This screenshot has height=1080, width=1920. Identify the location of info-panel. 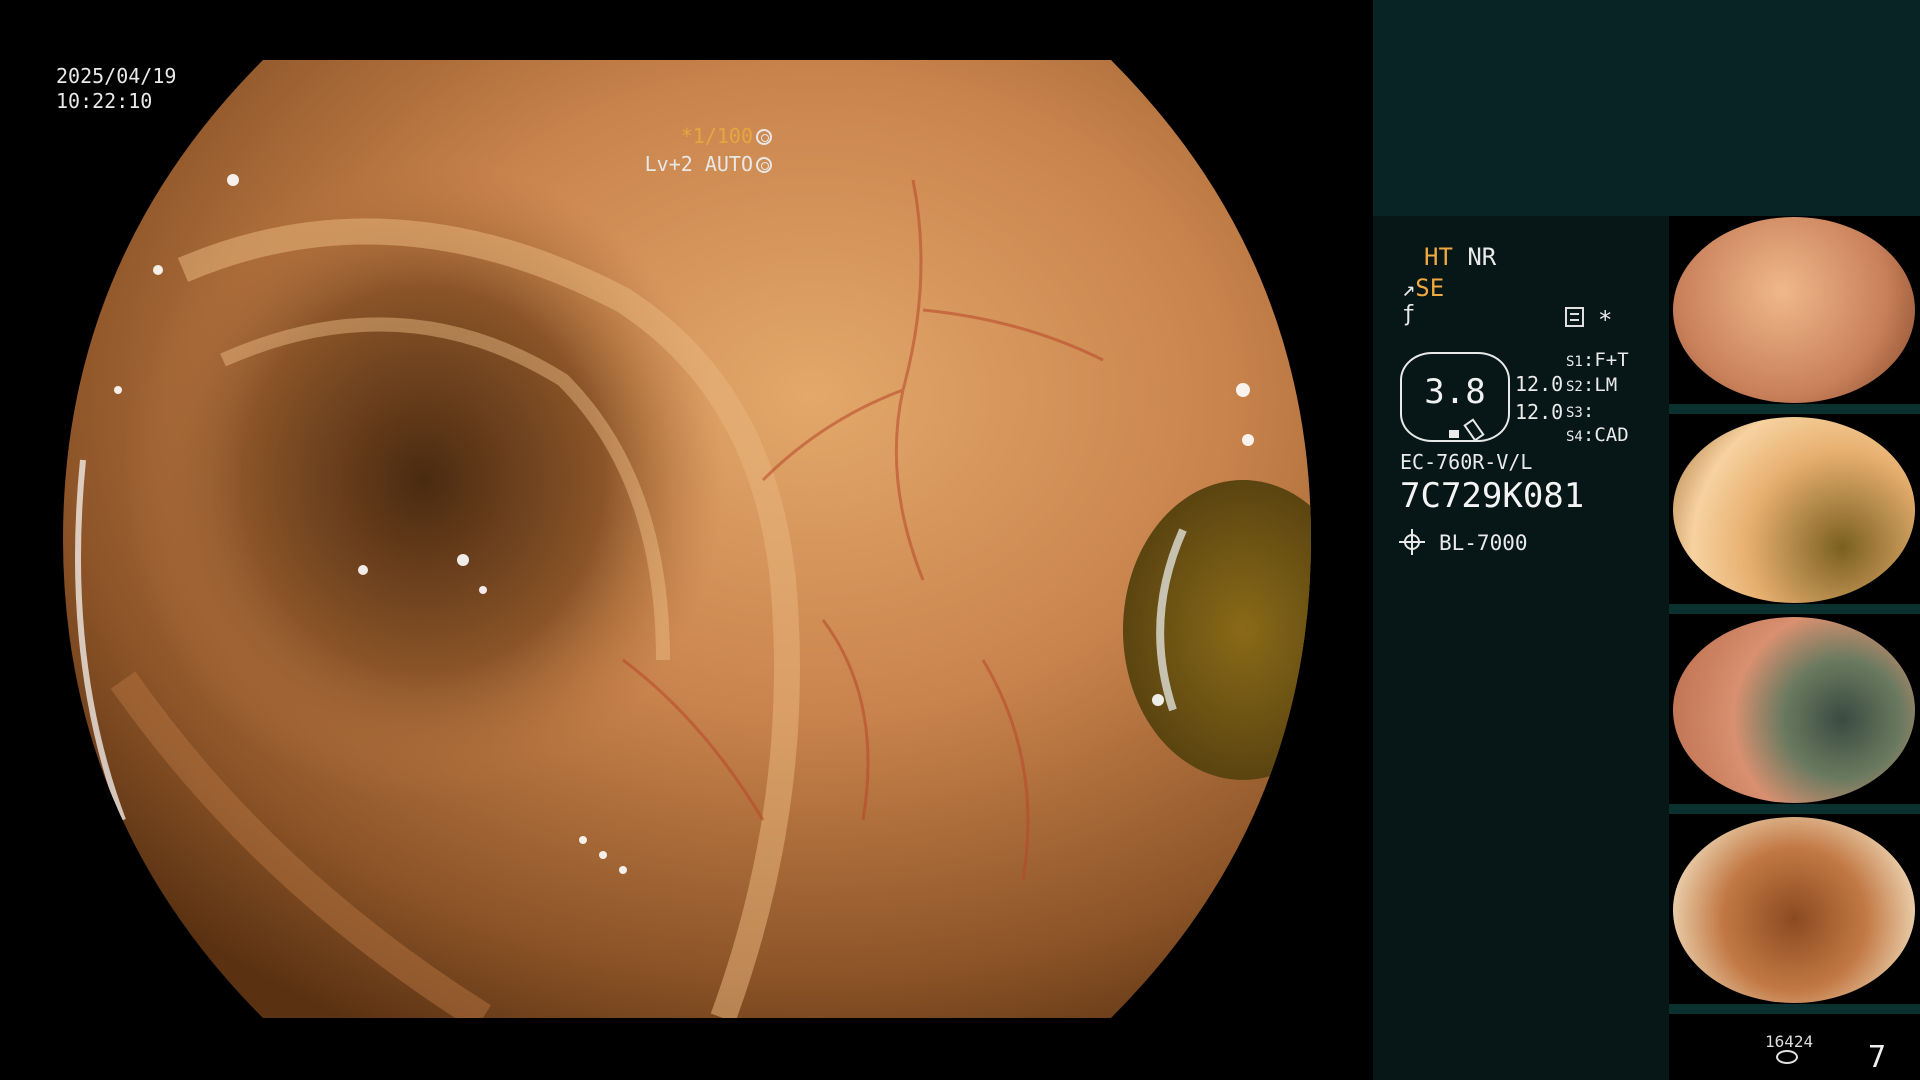
(1521, 648).